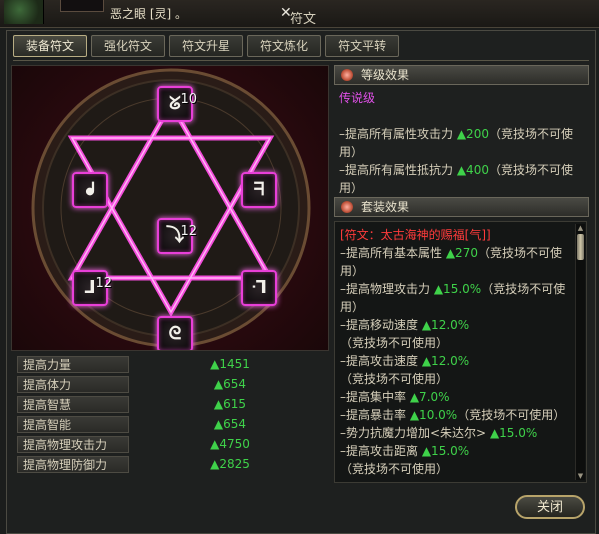  What do you see at coordinates (92, 288) in the screenshot?
I see `rune-slot-lower-left: ᒧ 12` at bounding box center [92, 288].